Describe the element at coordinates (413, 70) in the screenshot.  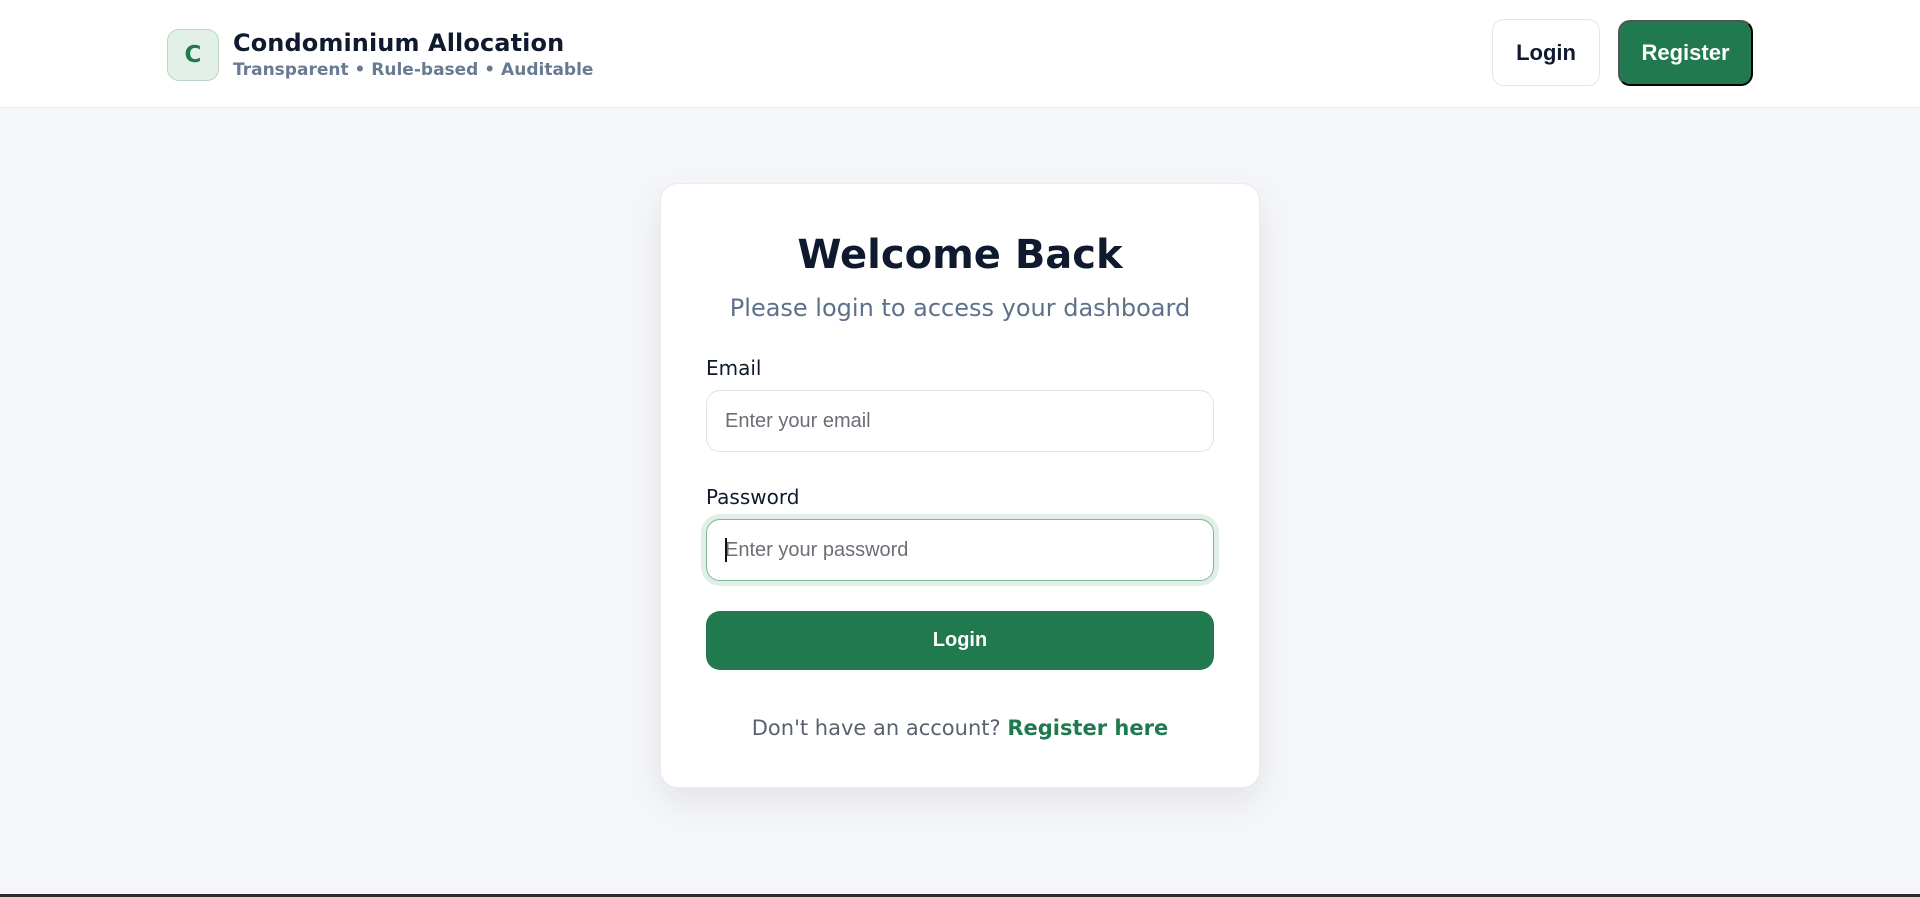
I see `app-tagline: Transparent • Rule-based • Auditable` at that location.